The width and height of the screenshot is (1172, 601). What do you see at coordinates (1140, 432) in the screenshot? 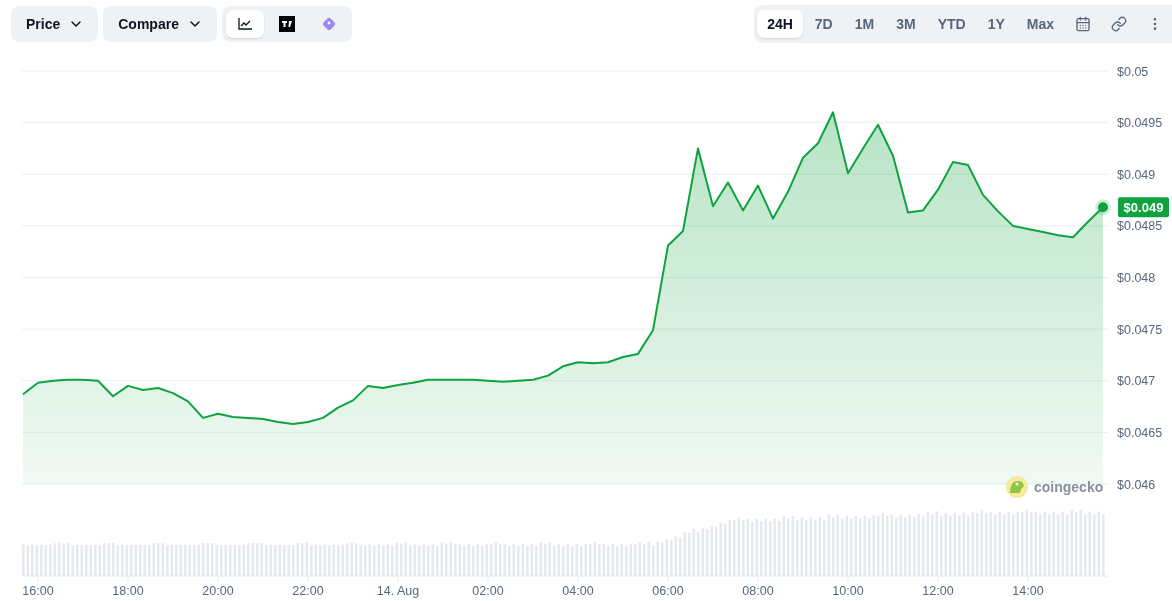
I see `y-axis-label: $0.0465` at bounding box center [1140, 432].